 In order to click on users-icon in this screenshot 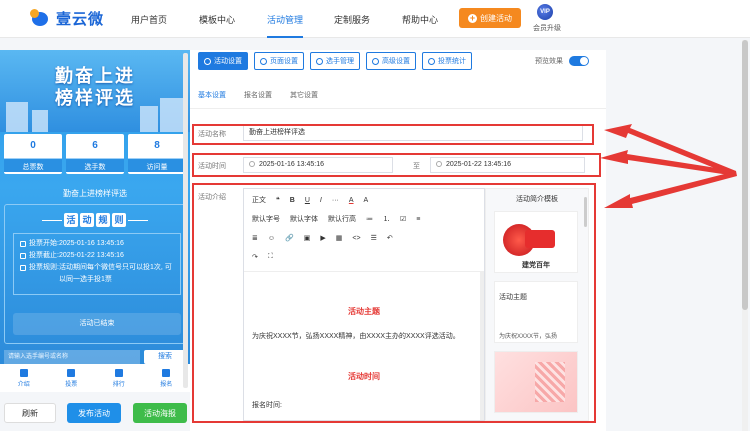, I will do `click(319, 61)`.